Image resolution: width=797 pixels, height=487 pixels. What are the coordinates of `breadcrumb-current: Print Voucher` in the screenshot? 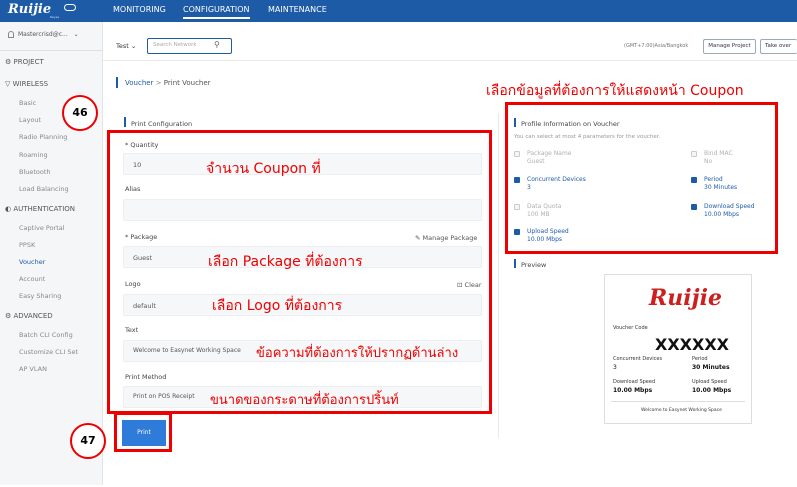 It's located at (187, 83).